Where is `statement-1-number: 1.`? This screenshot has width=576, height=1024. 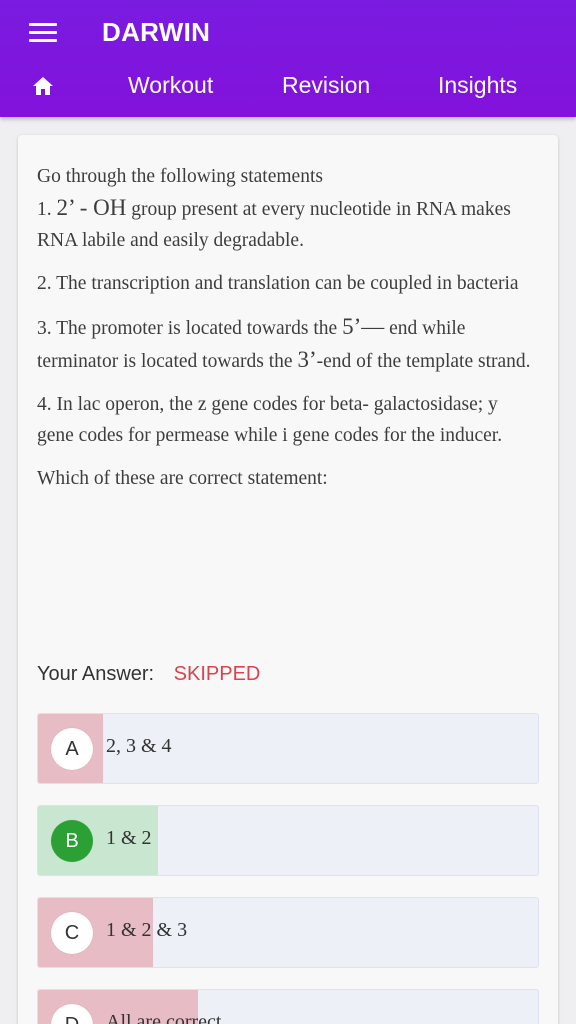
statement-1-number: 1. is located at coordinates (44, 209).